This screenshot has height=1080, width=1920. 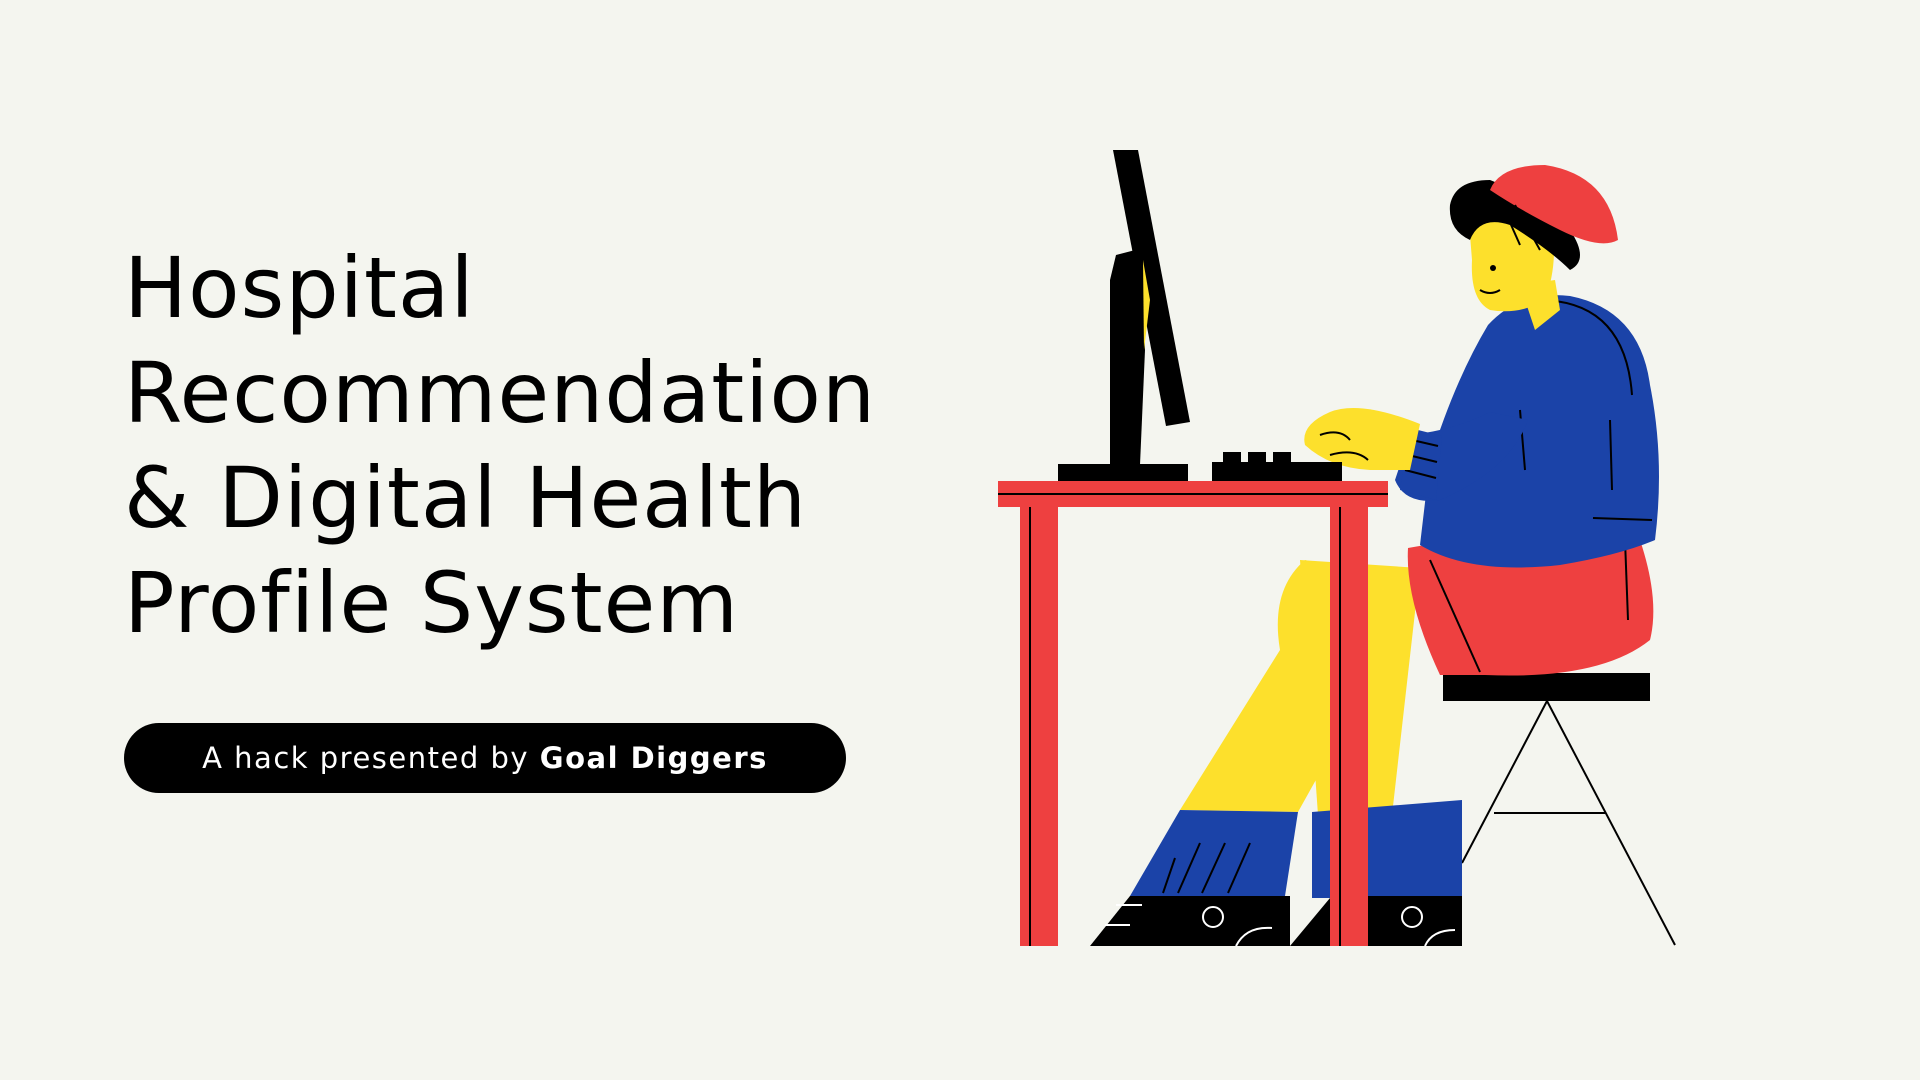 I want to click on presenter-badge: A hack presented by Goal Diggers, so click(x=485, y=758).